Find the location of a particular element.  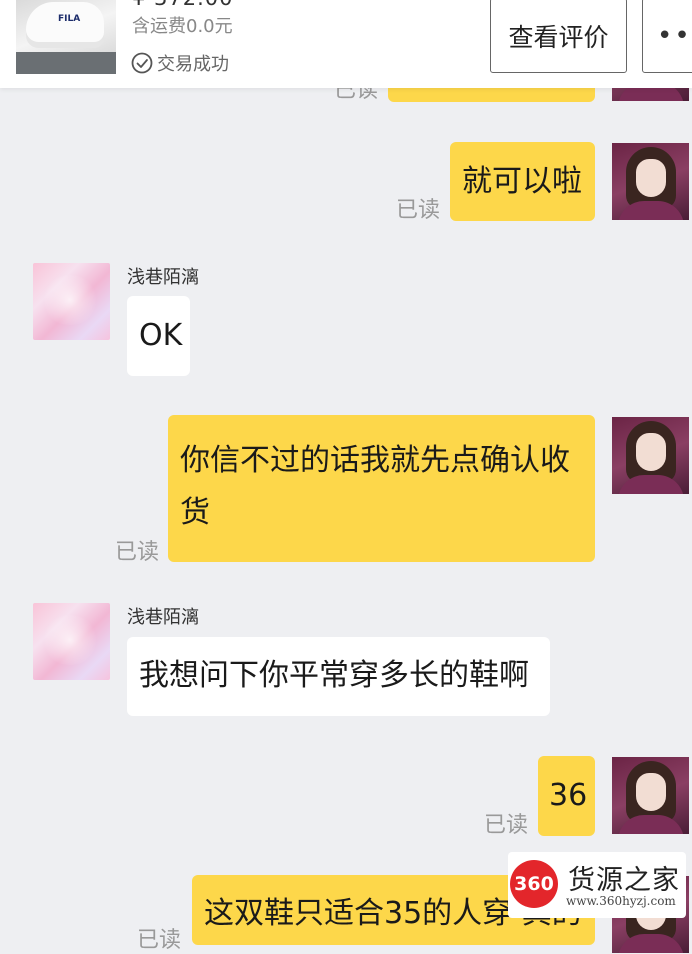

shipping-fee: 含运费0.0元 is located at coordinates (182, 26).